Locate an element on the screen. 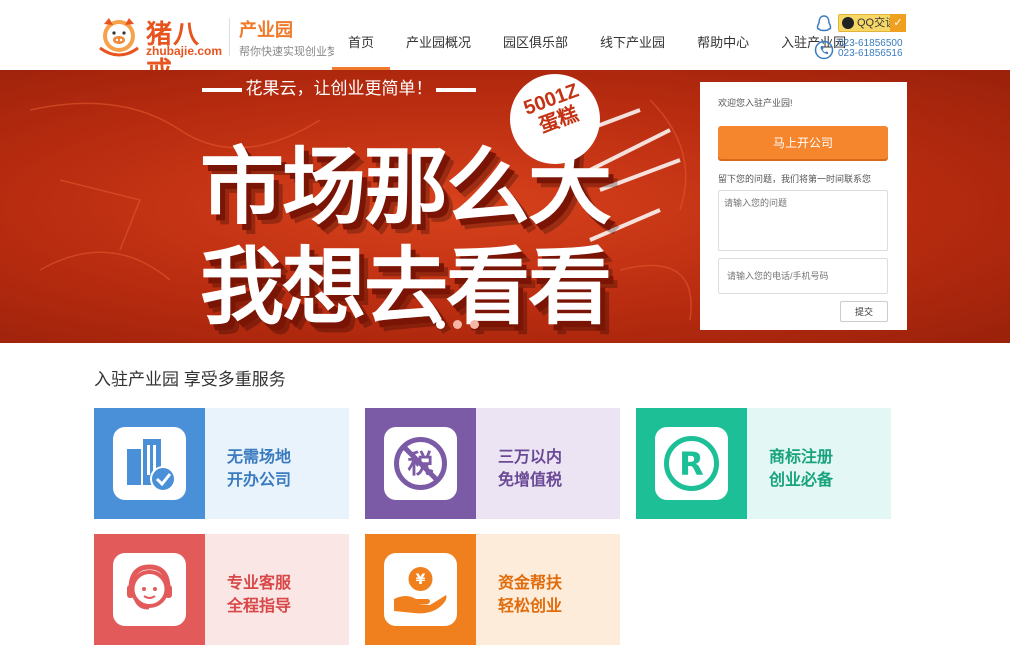 This screenshot has height=663, width=1010. card-line-2: 免增值税 is located at coordinates (530, 480).